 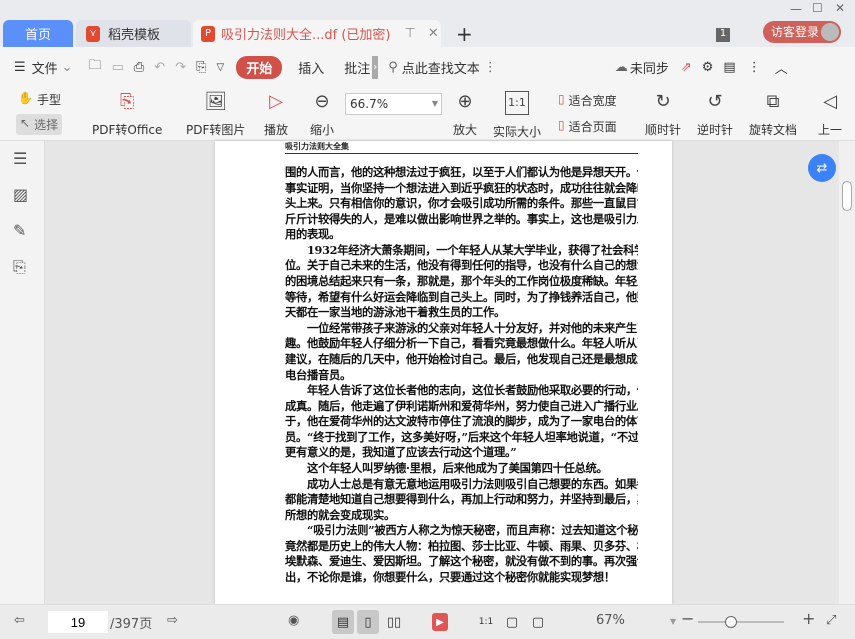 I want to click on text-line: 埃默森、爱迪生、爱因斯坦。了解这个秘密，就没有做不到的事。再次强调指, so click(x=461, y=561).